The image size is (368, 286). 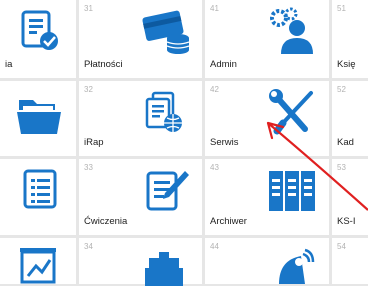 What do you see at coordinates (94, 142) in the screenshot?
I see `tile-label: iRap` at bounding box center [94, 142].